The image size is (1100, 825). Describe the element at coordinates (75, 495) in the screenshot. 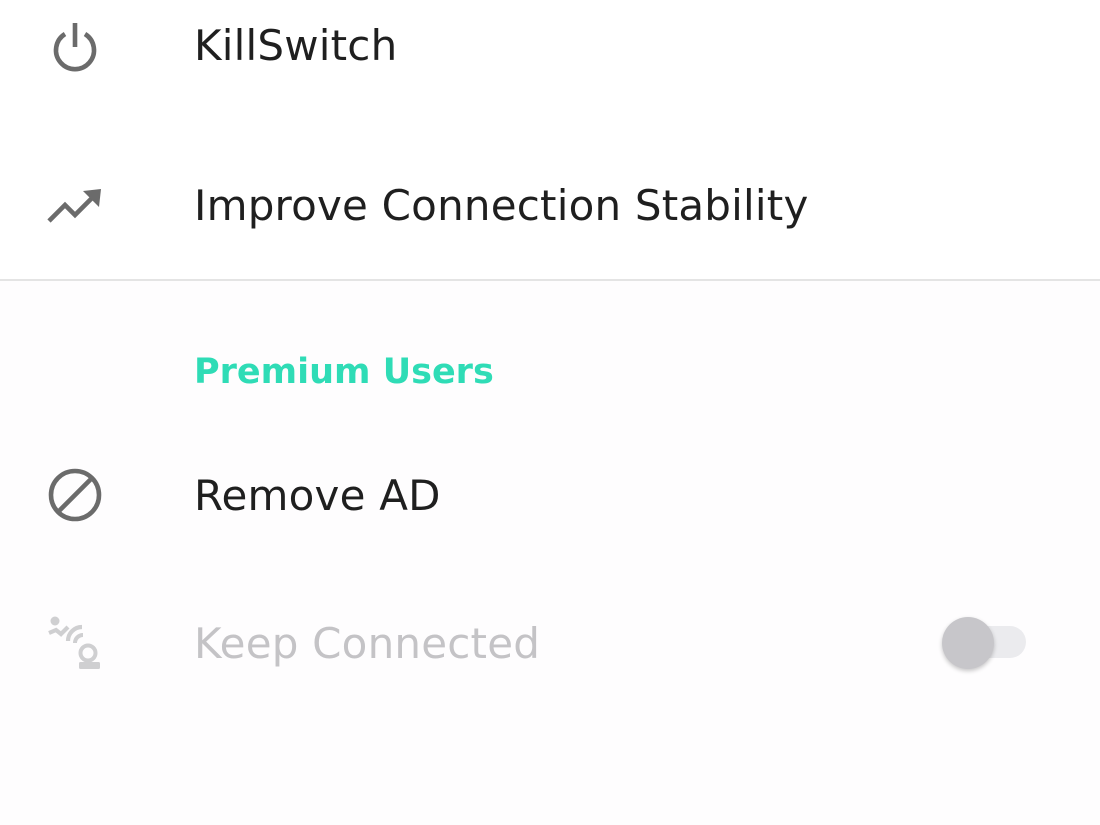

I see `block-icon` at that location.